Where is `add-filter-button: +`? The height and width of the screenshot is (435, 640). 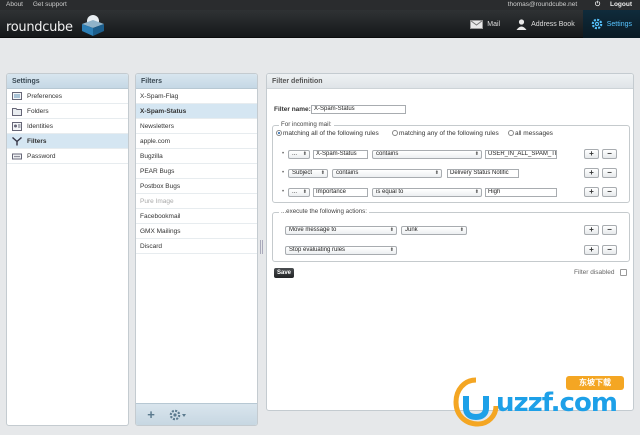
add-filter-button: + is located at coordinates (151, 415).